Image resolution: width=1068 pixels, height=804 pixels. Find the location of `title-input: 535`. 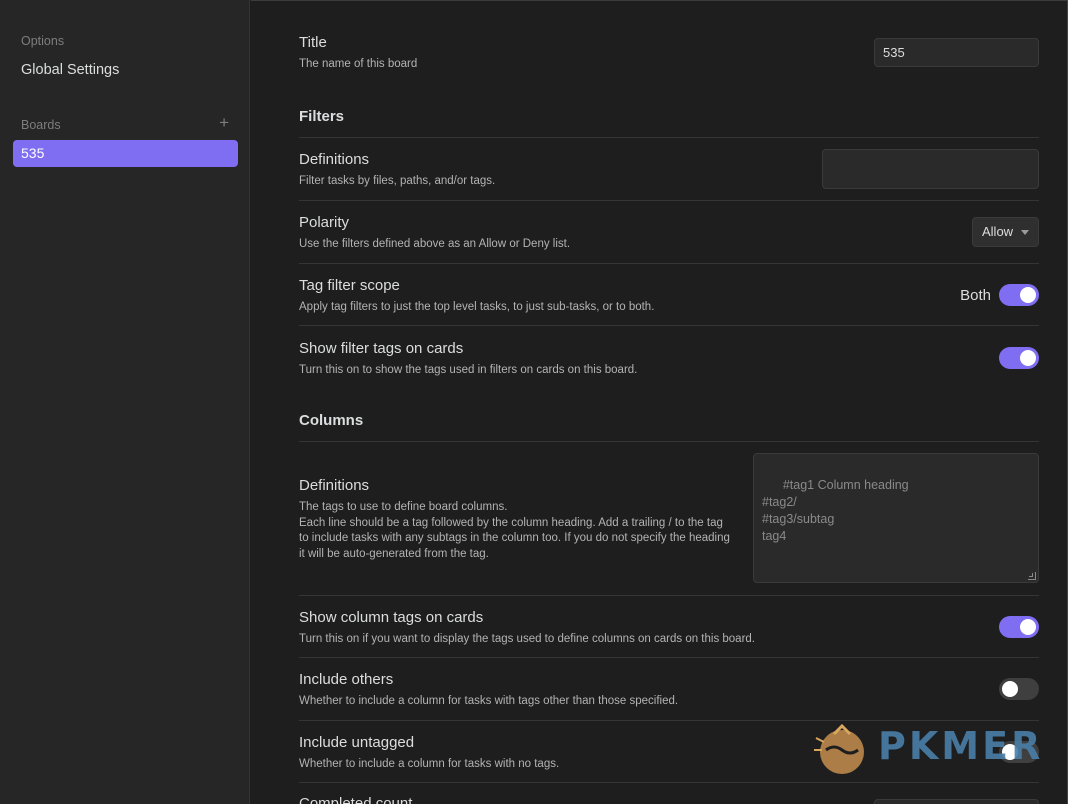

title-input: 535 is located at coordinates (956, 52).